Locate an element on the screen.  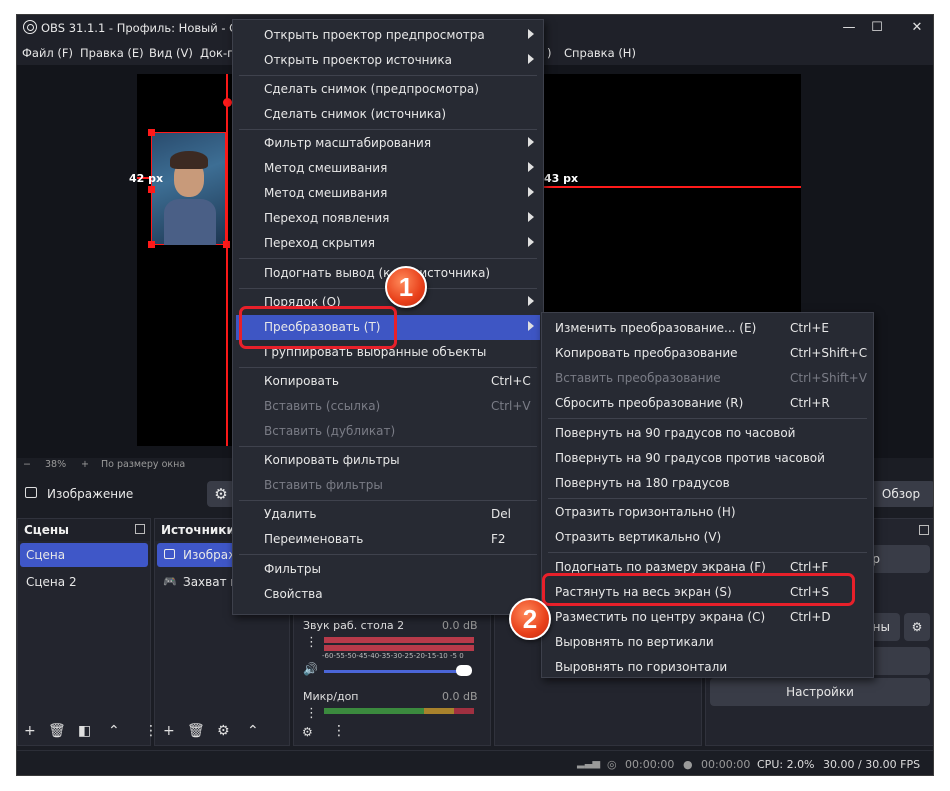
menu-item: Сбросить преобразование (R) Ctrl+R is located at coordinates (707, 403).